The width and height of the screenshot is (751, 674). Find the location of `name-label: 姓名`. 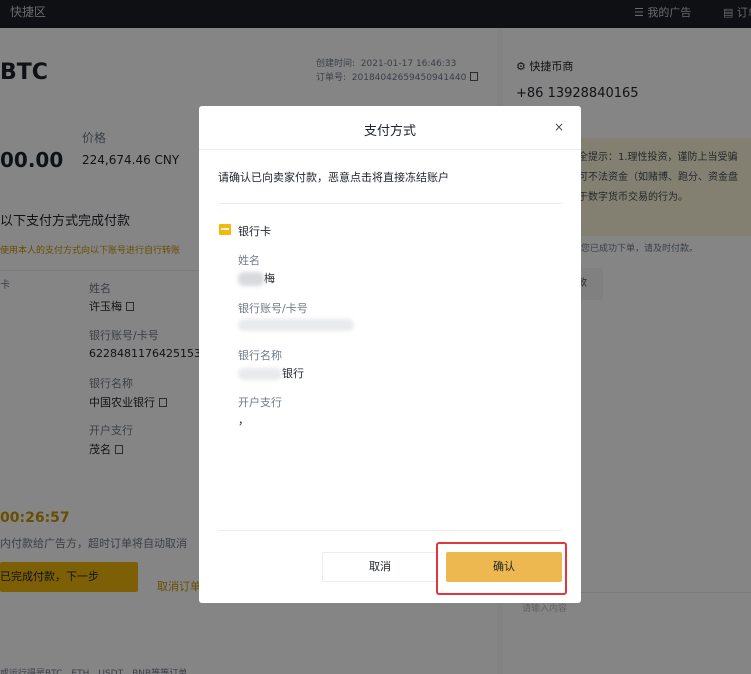

name-label: 姓名 is located at coordinates (249, 260).